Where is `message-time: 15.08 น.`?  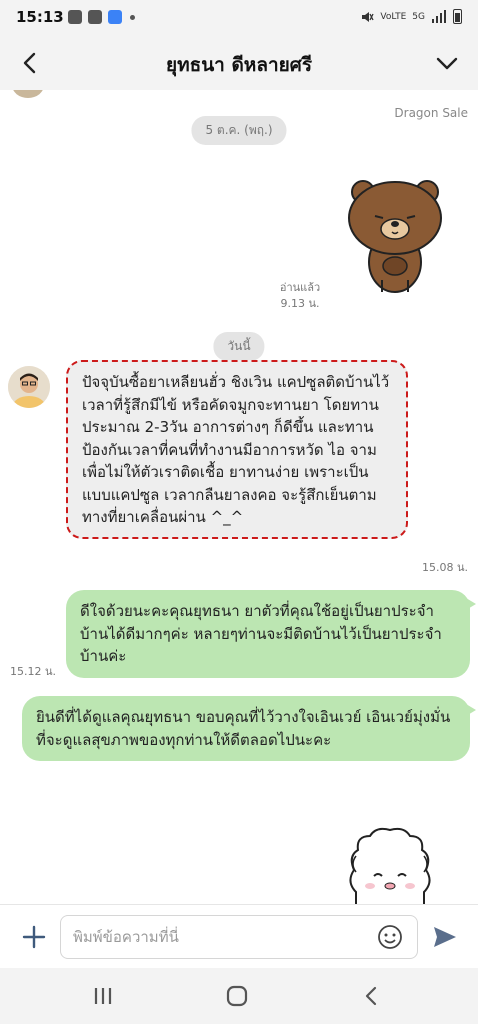 message-time: 15.08 น. is located at coordinates (445, 567).